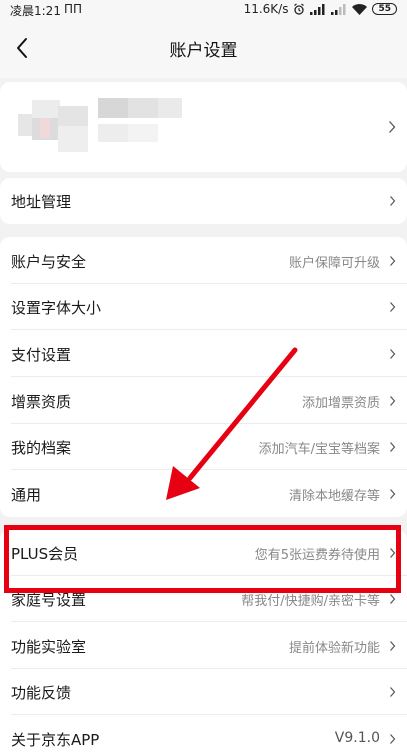 Image resolution: width=407 pixels, height=755 pixels. Describe the element at coordinates (203, 127) in the screenshot. I see `profile-card` at that location.